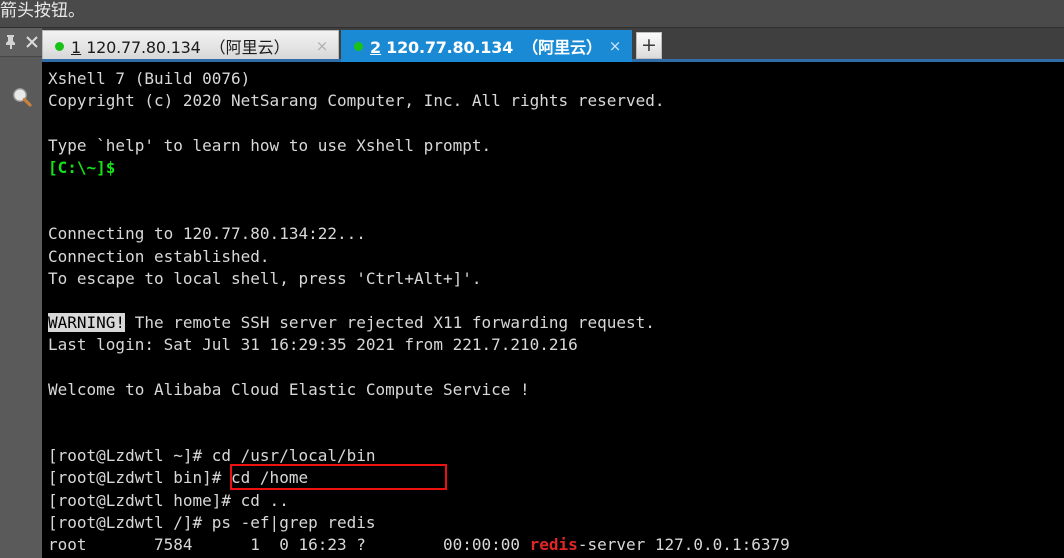 The width and height of the screenshot is (1064, 558). I want to click on tab-session-2: 2 120.77.80.134 （阿里云） ×, so click(486, 45).